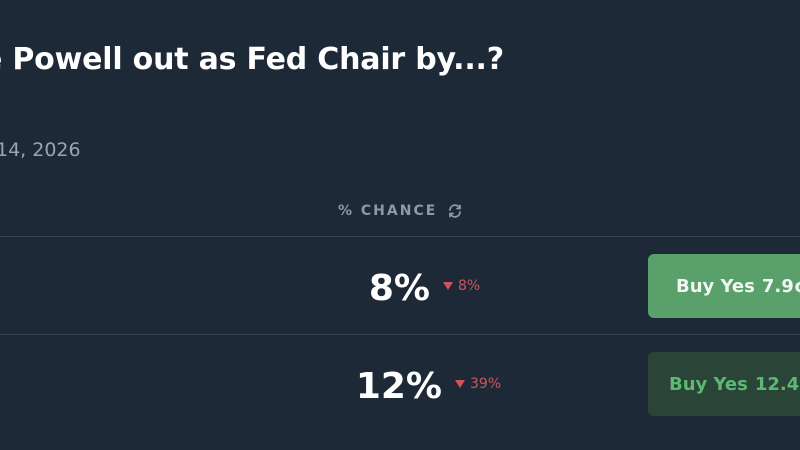 The width and height of the screenshot is (800, 450). I want to click on outcome-percent: 8%, so click(399, 288).